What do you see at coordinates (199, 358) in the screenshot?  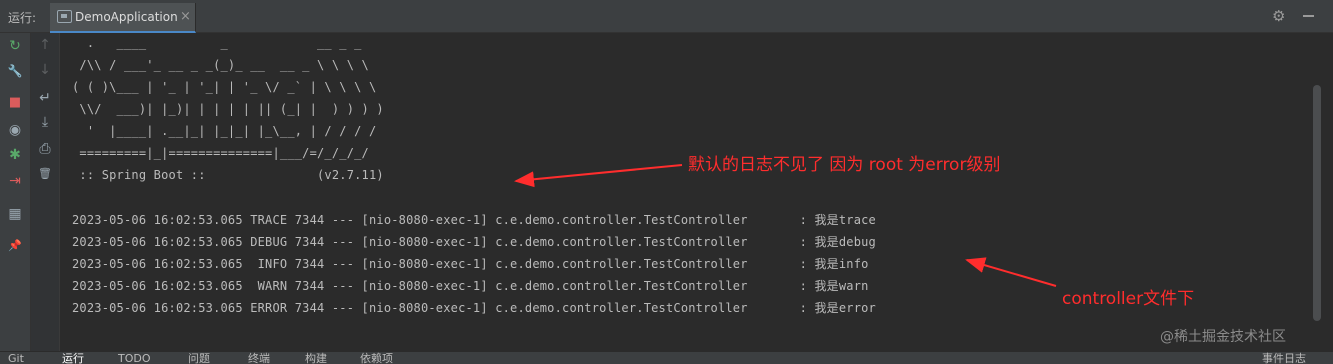 I see `problems-tab: 问题` at bounding box center [199, 358].